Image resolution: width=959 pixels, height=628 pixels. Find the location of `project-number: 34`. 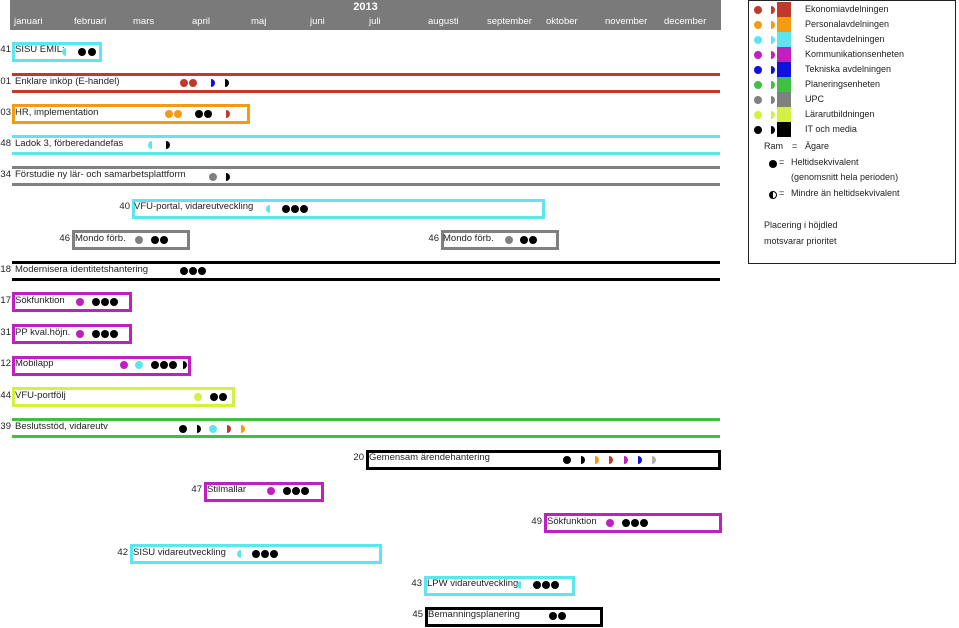

project-number: 34 is located at coordinates (5, 174).